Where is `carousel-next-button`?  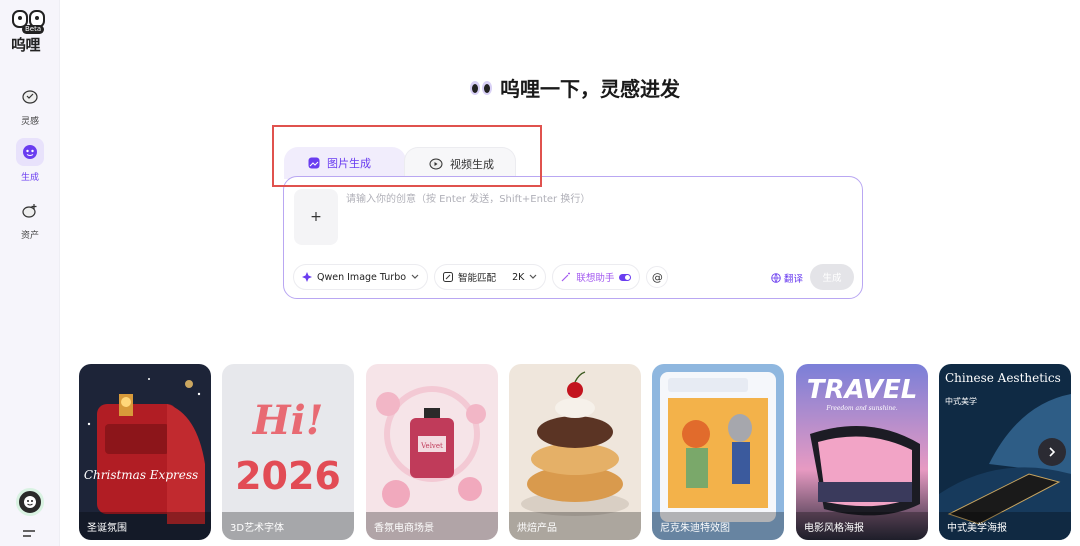
carousel-next-button is located at coordinates (1052, 452).